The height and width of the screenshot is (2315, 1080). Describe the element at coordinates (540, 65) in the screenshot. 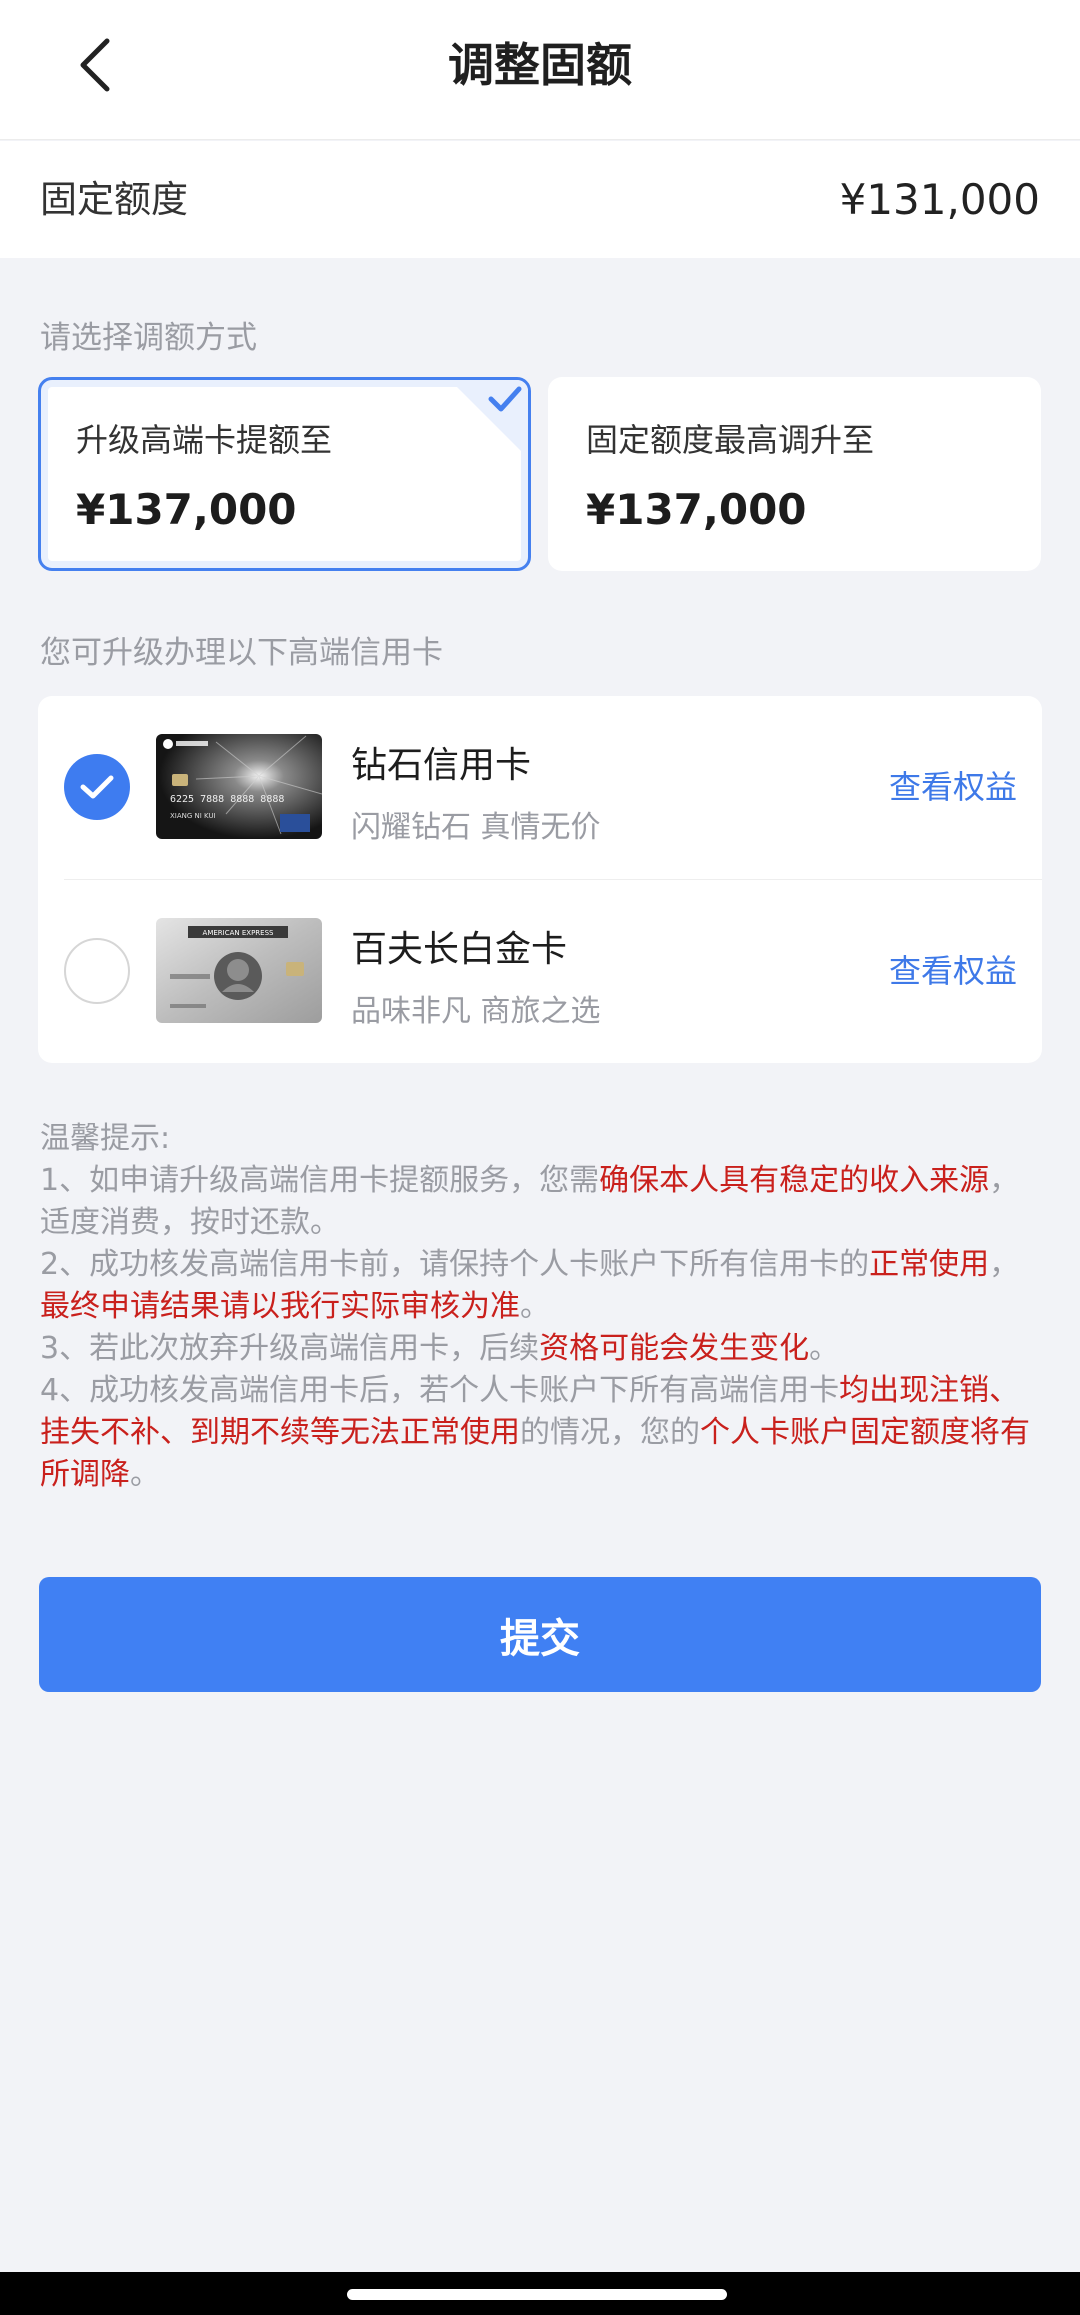

I see `page-title: 调整固额` at that location.